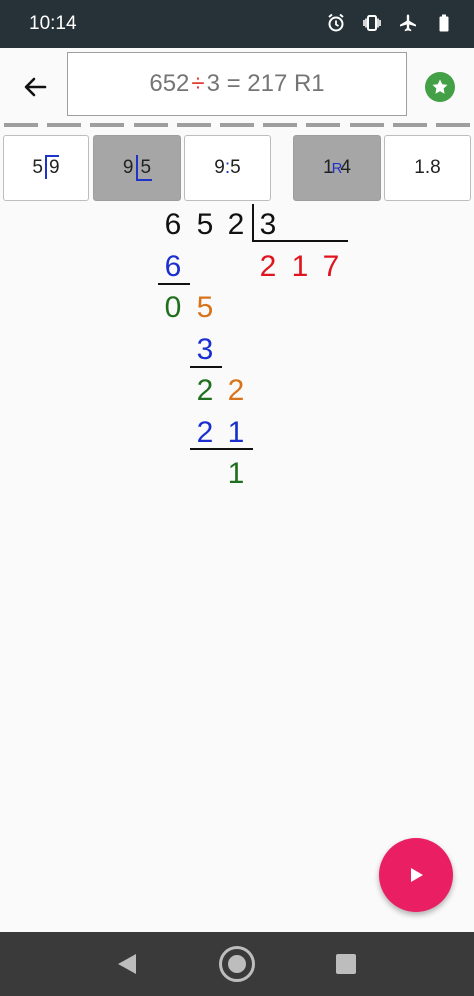  Describe the element at coordinates (390, 23) in the screenshot. I see `status-icons` at that location.